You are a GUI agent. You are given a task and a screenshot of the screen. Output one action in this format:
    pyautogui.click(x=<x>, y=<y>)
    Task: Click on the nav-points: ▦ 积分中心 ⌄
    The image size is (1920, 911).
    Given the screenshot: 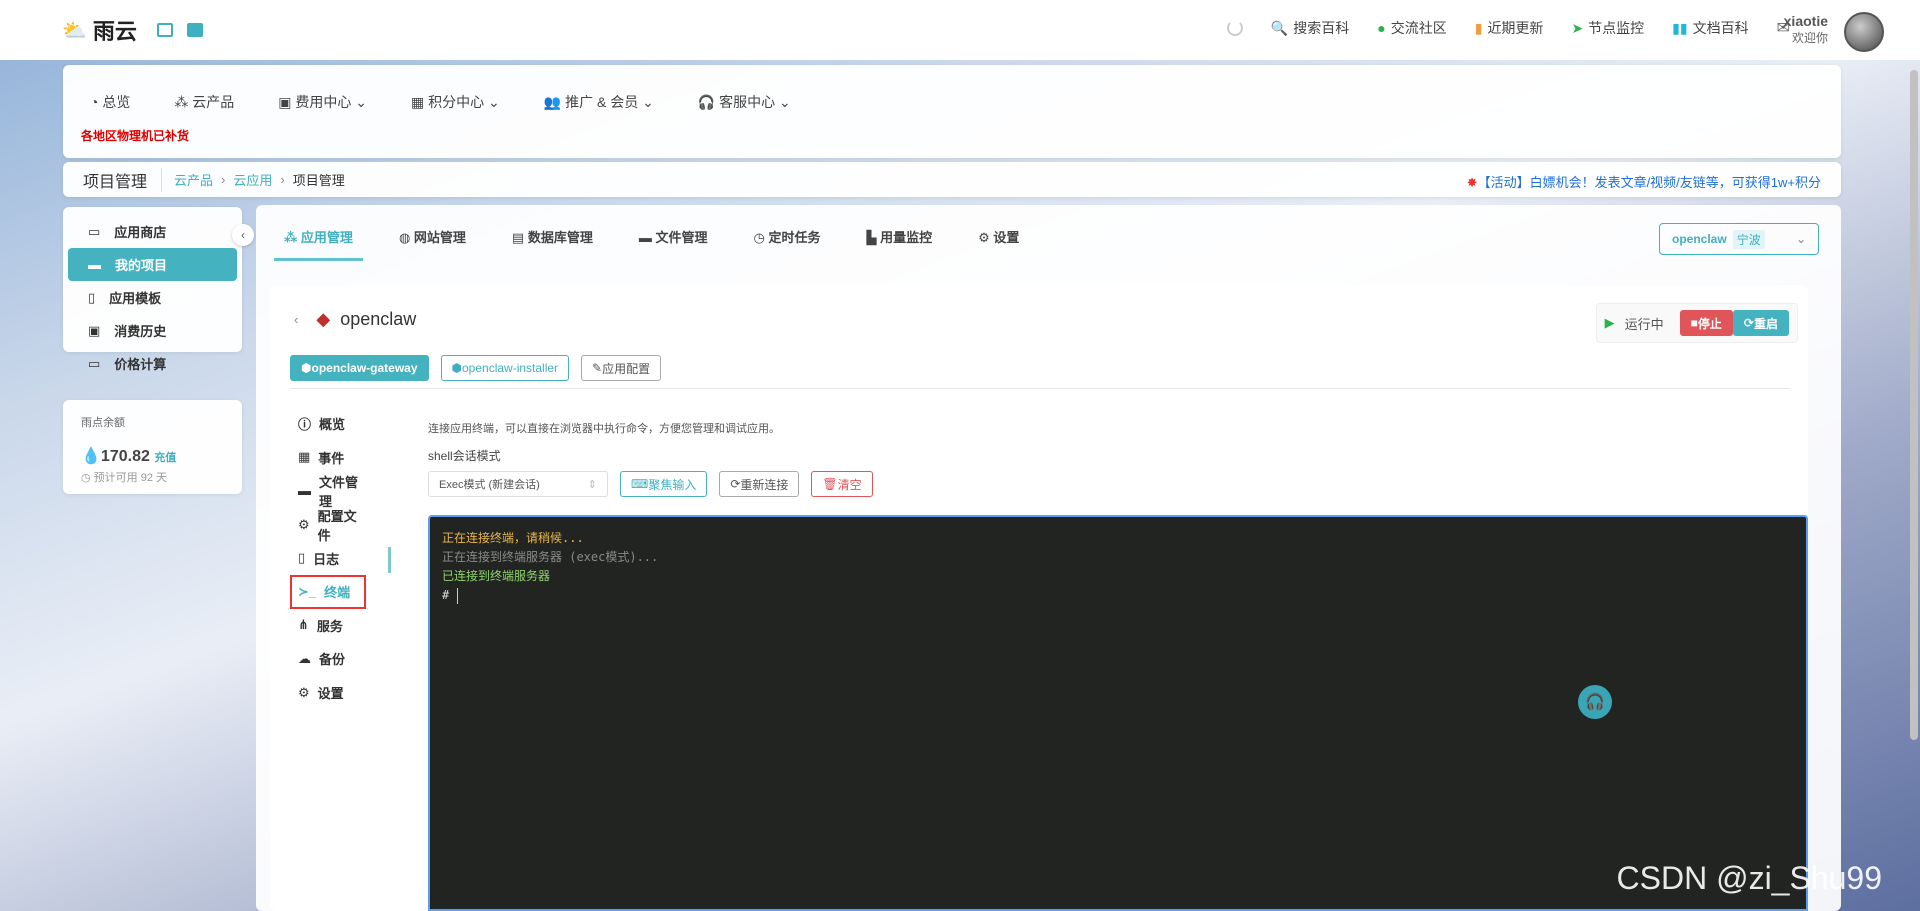 What is the action you would take?
    pyautogui.click(x=455, y=102)
    